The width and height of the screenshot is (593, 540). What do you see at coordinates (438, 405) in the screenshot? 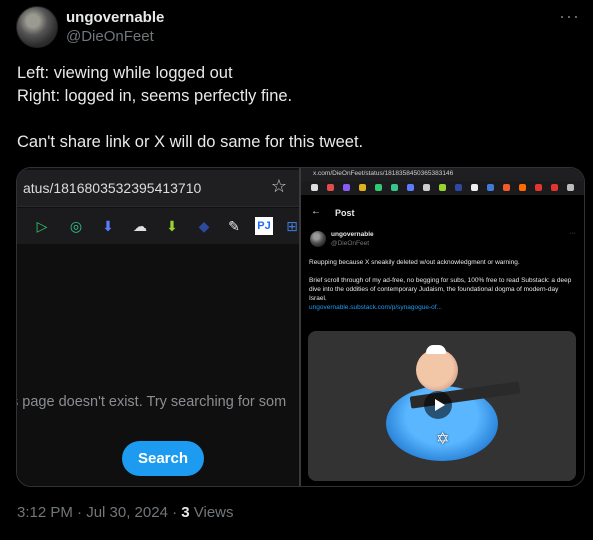
I see `play-icon` at bounding box center [438, 405].